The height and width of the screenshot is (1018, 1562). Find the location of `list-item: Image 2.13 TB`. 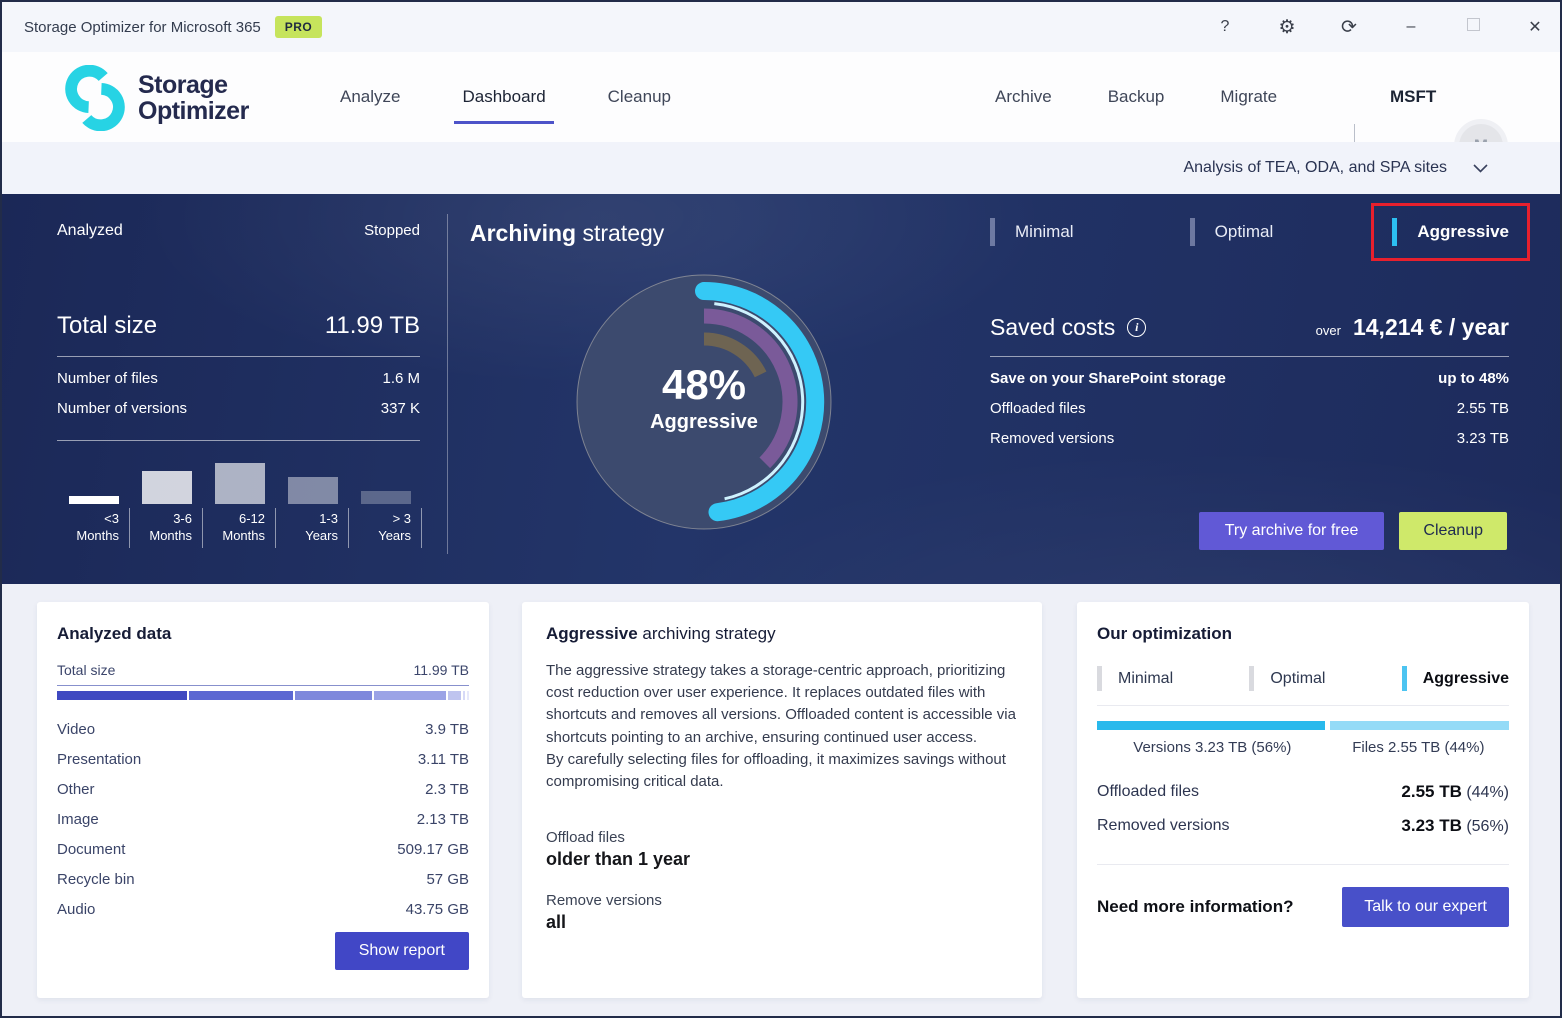

list-item: Image 2.13 TB is located at coordinates (263, 819).